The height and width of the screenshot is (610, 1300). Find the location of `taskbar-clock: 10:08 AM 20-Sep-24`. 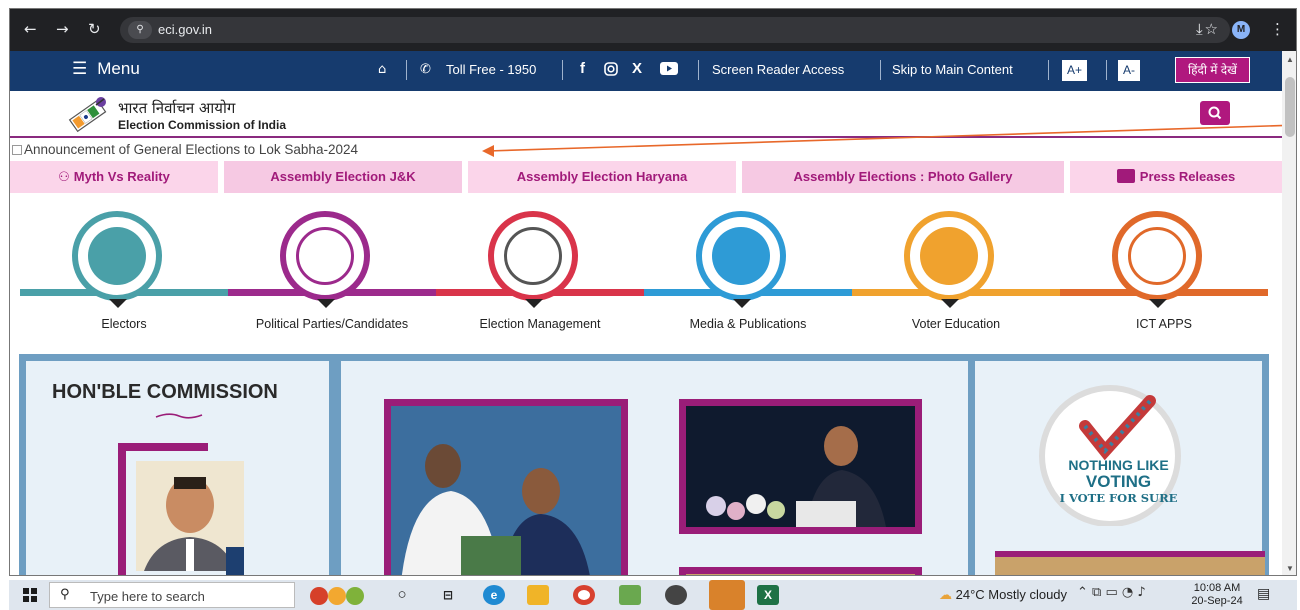

taskbar-clock: 10:08 AM 20-Sep-24 is located at coordinates (1217, 595).